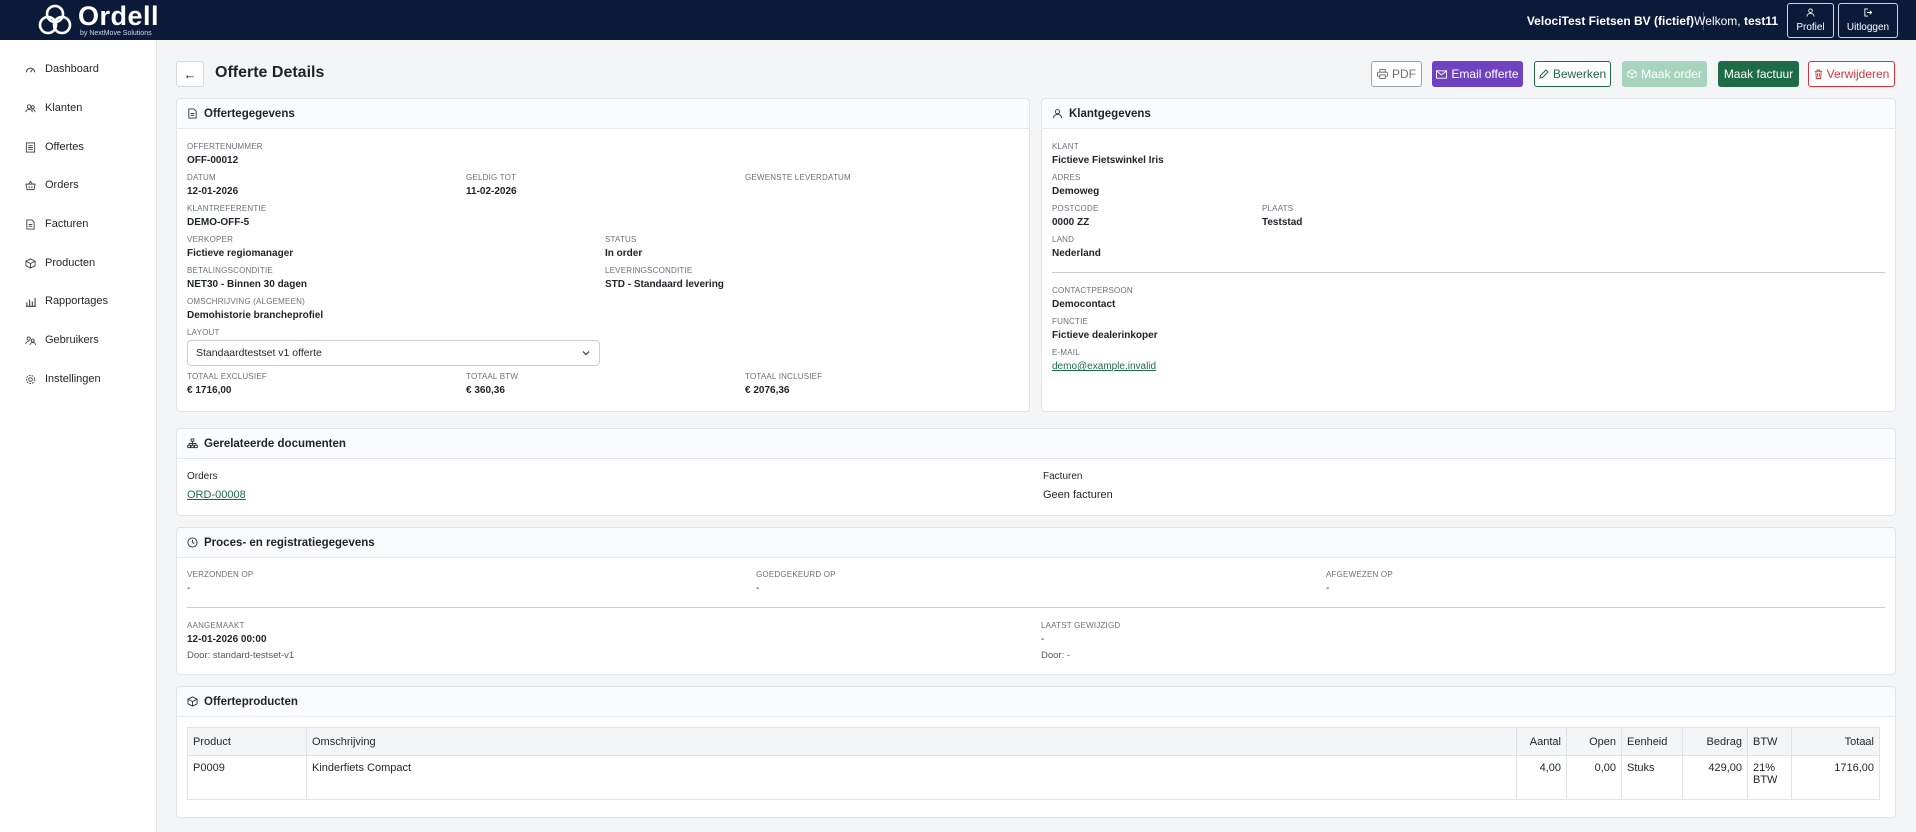  I want to click on sidebar-item-klanten: Klanten, so click(53, 108).